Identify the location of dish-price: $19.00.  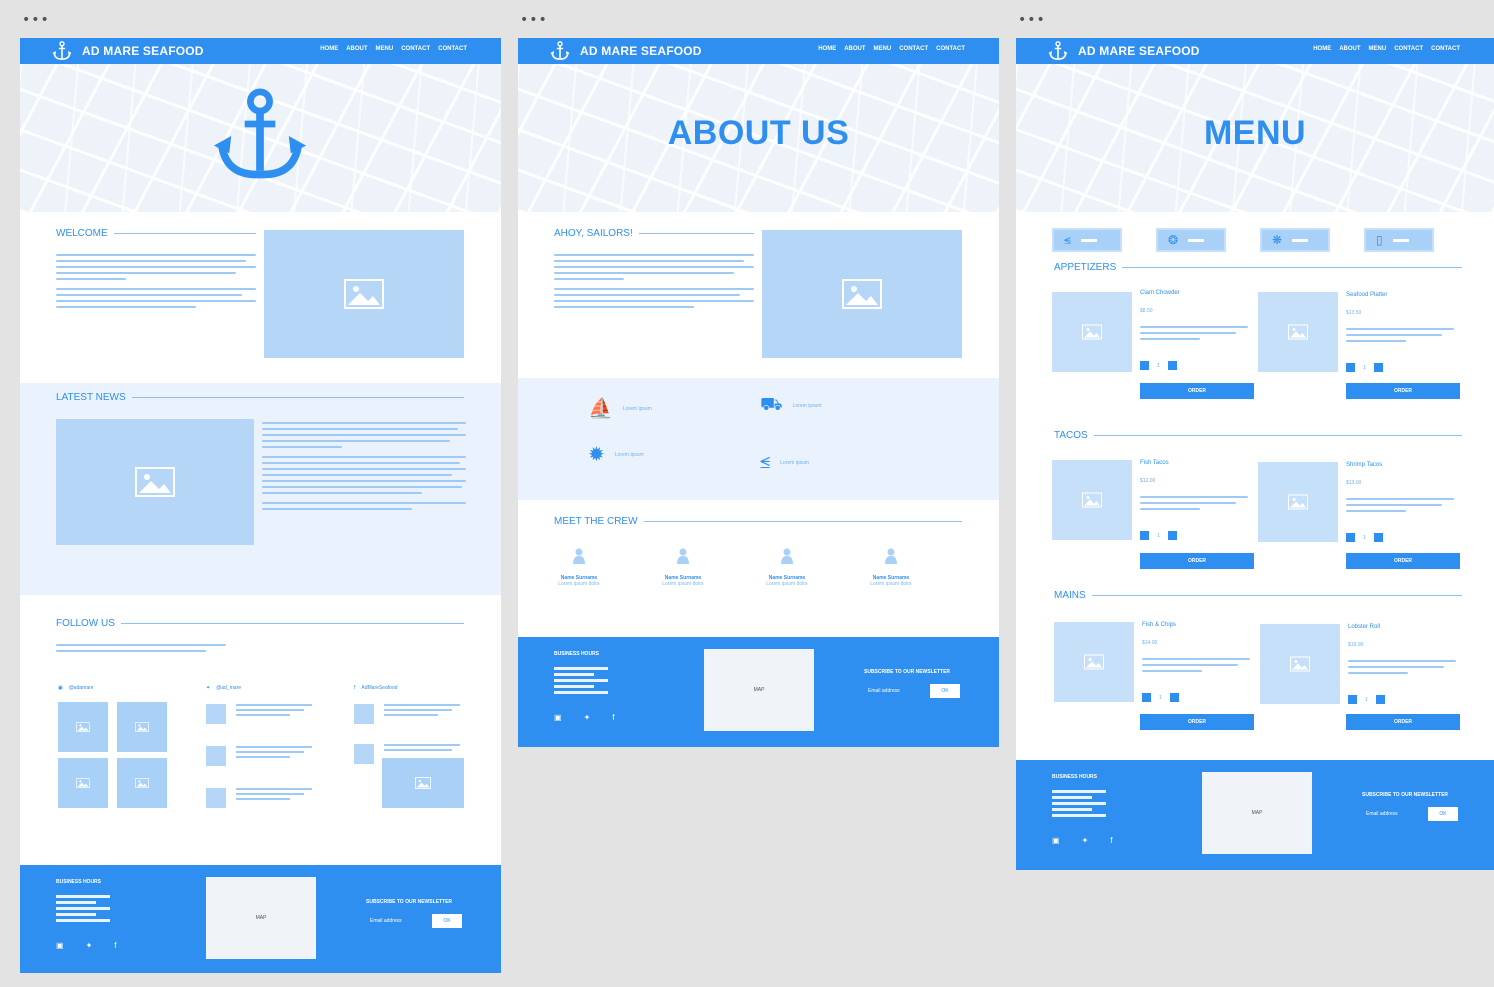
(1356, 645).